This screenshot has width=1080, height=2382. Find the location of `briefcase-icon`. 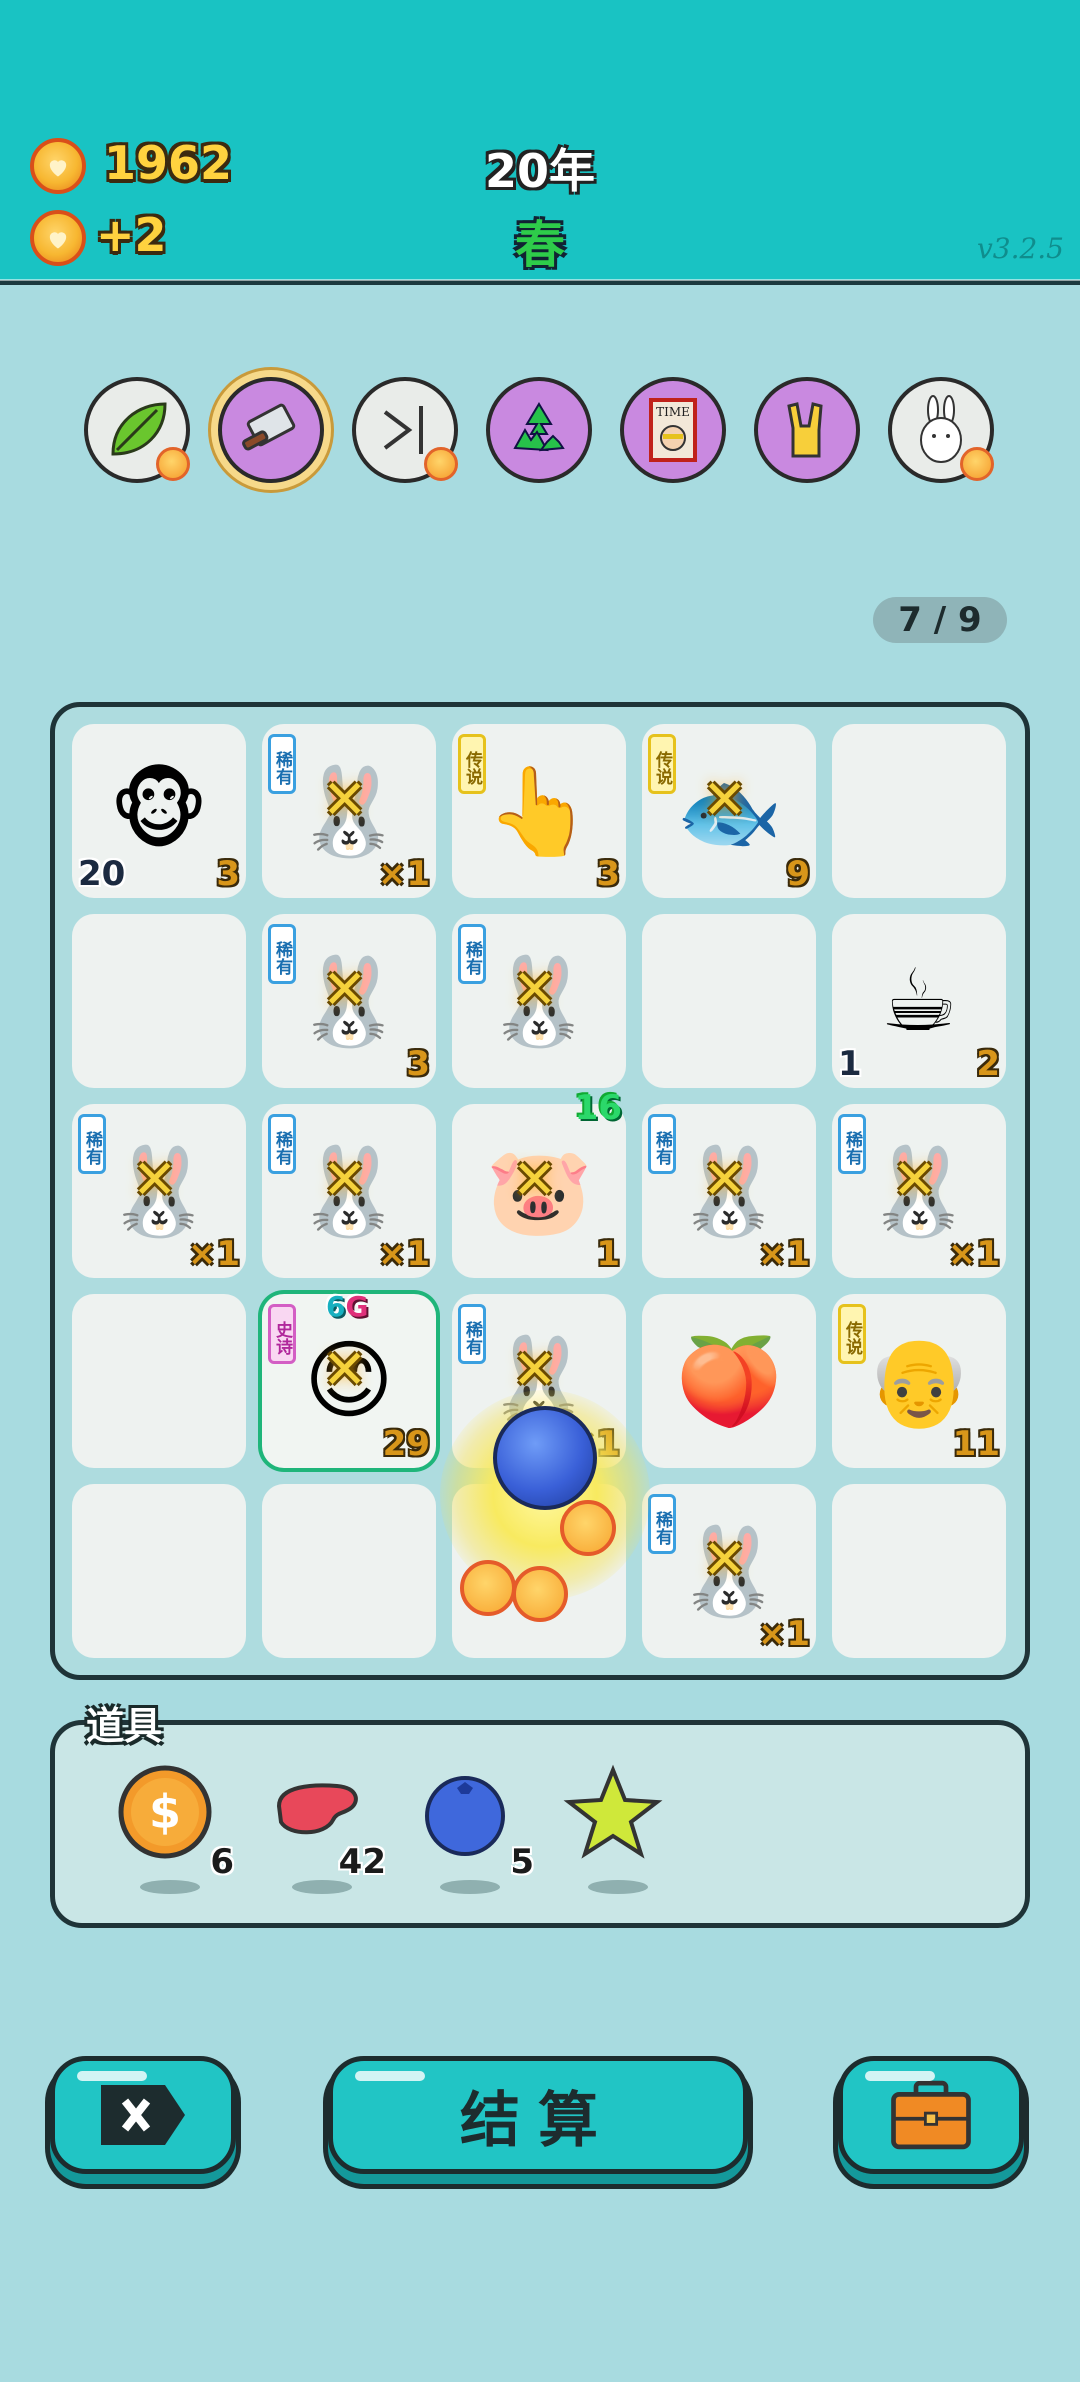

briefcase-icon is located at coordinates (931, 2115).